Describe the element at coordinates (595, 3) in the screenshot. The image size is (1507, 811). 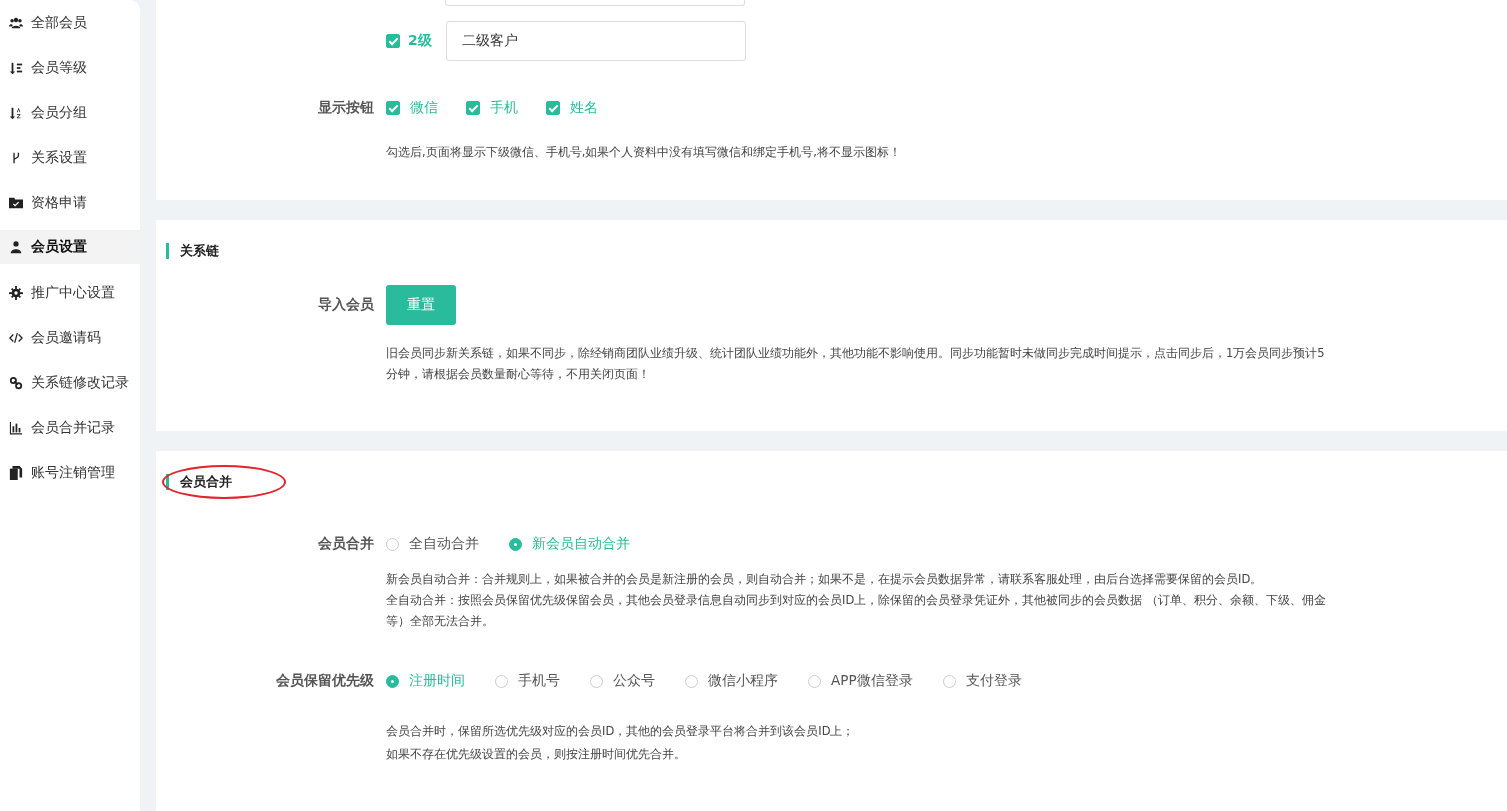
I see `input-field` at that location.